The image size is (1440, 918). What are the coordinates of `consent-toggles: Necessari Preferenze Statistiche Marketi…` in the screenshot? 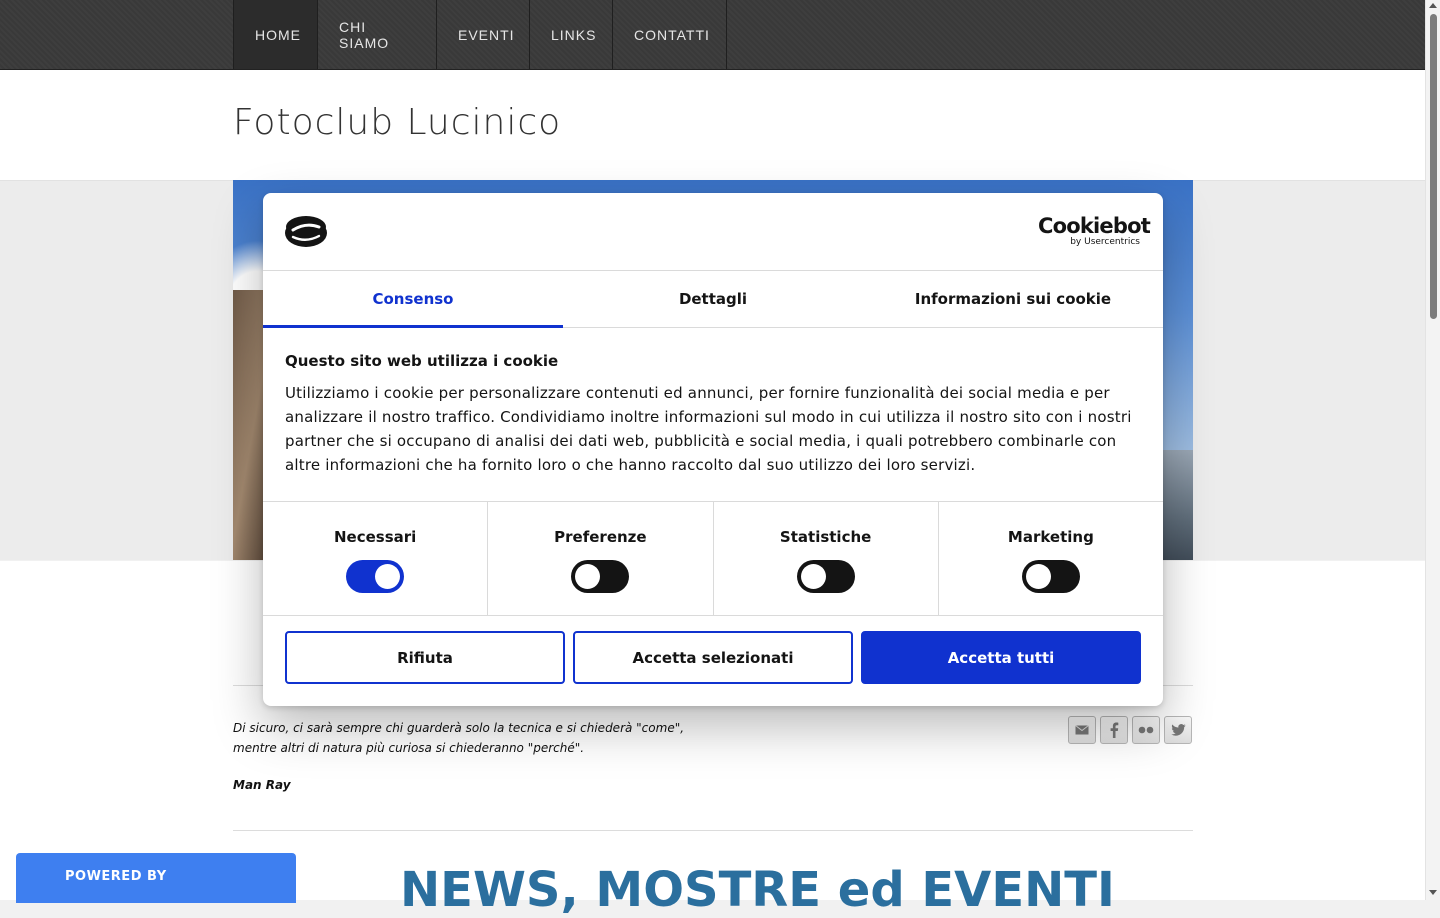 It's located at (713, 558).